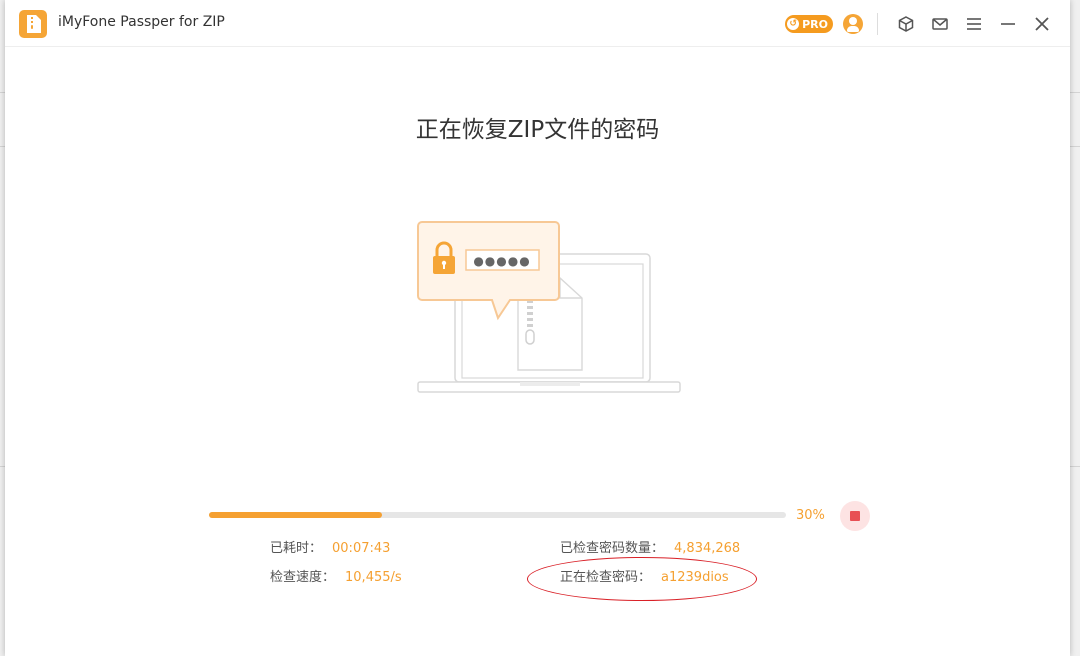 Image resolution: width=1080 pixels, height=656 pixels. I want to click on elapsed-value: 00:07:43, so click(361, 548).